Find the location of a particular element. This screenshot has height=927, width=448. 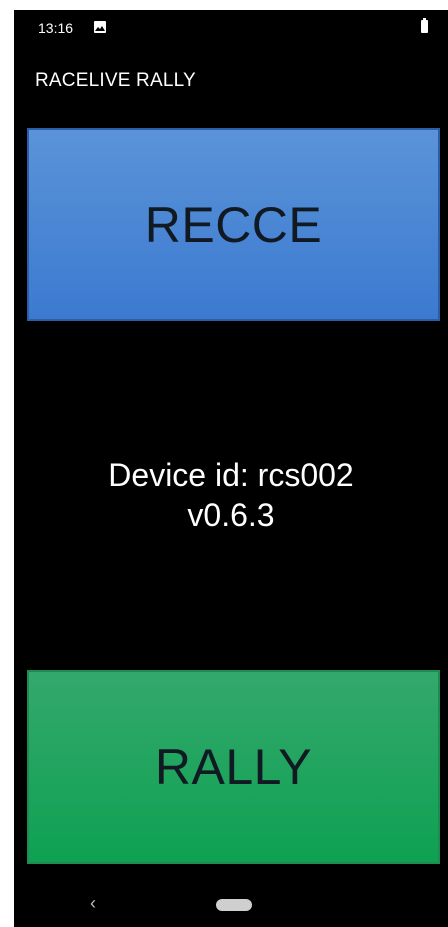

navigation-bar: ‹ is located at coordinates (231, 902).